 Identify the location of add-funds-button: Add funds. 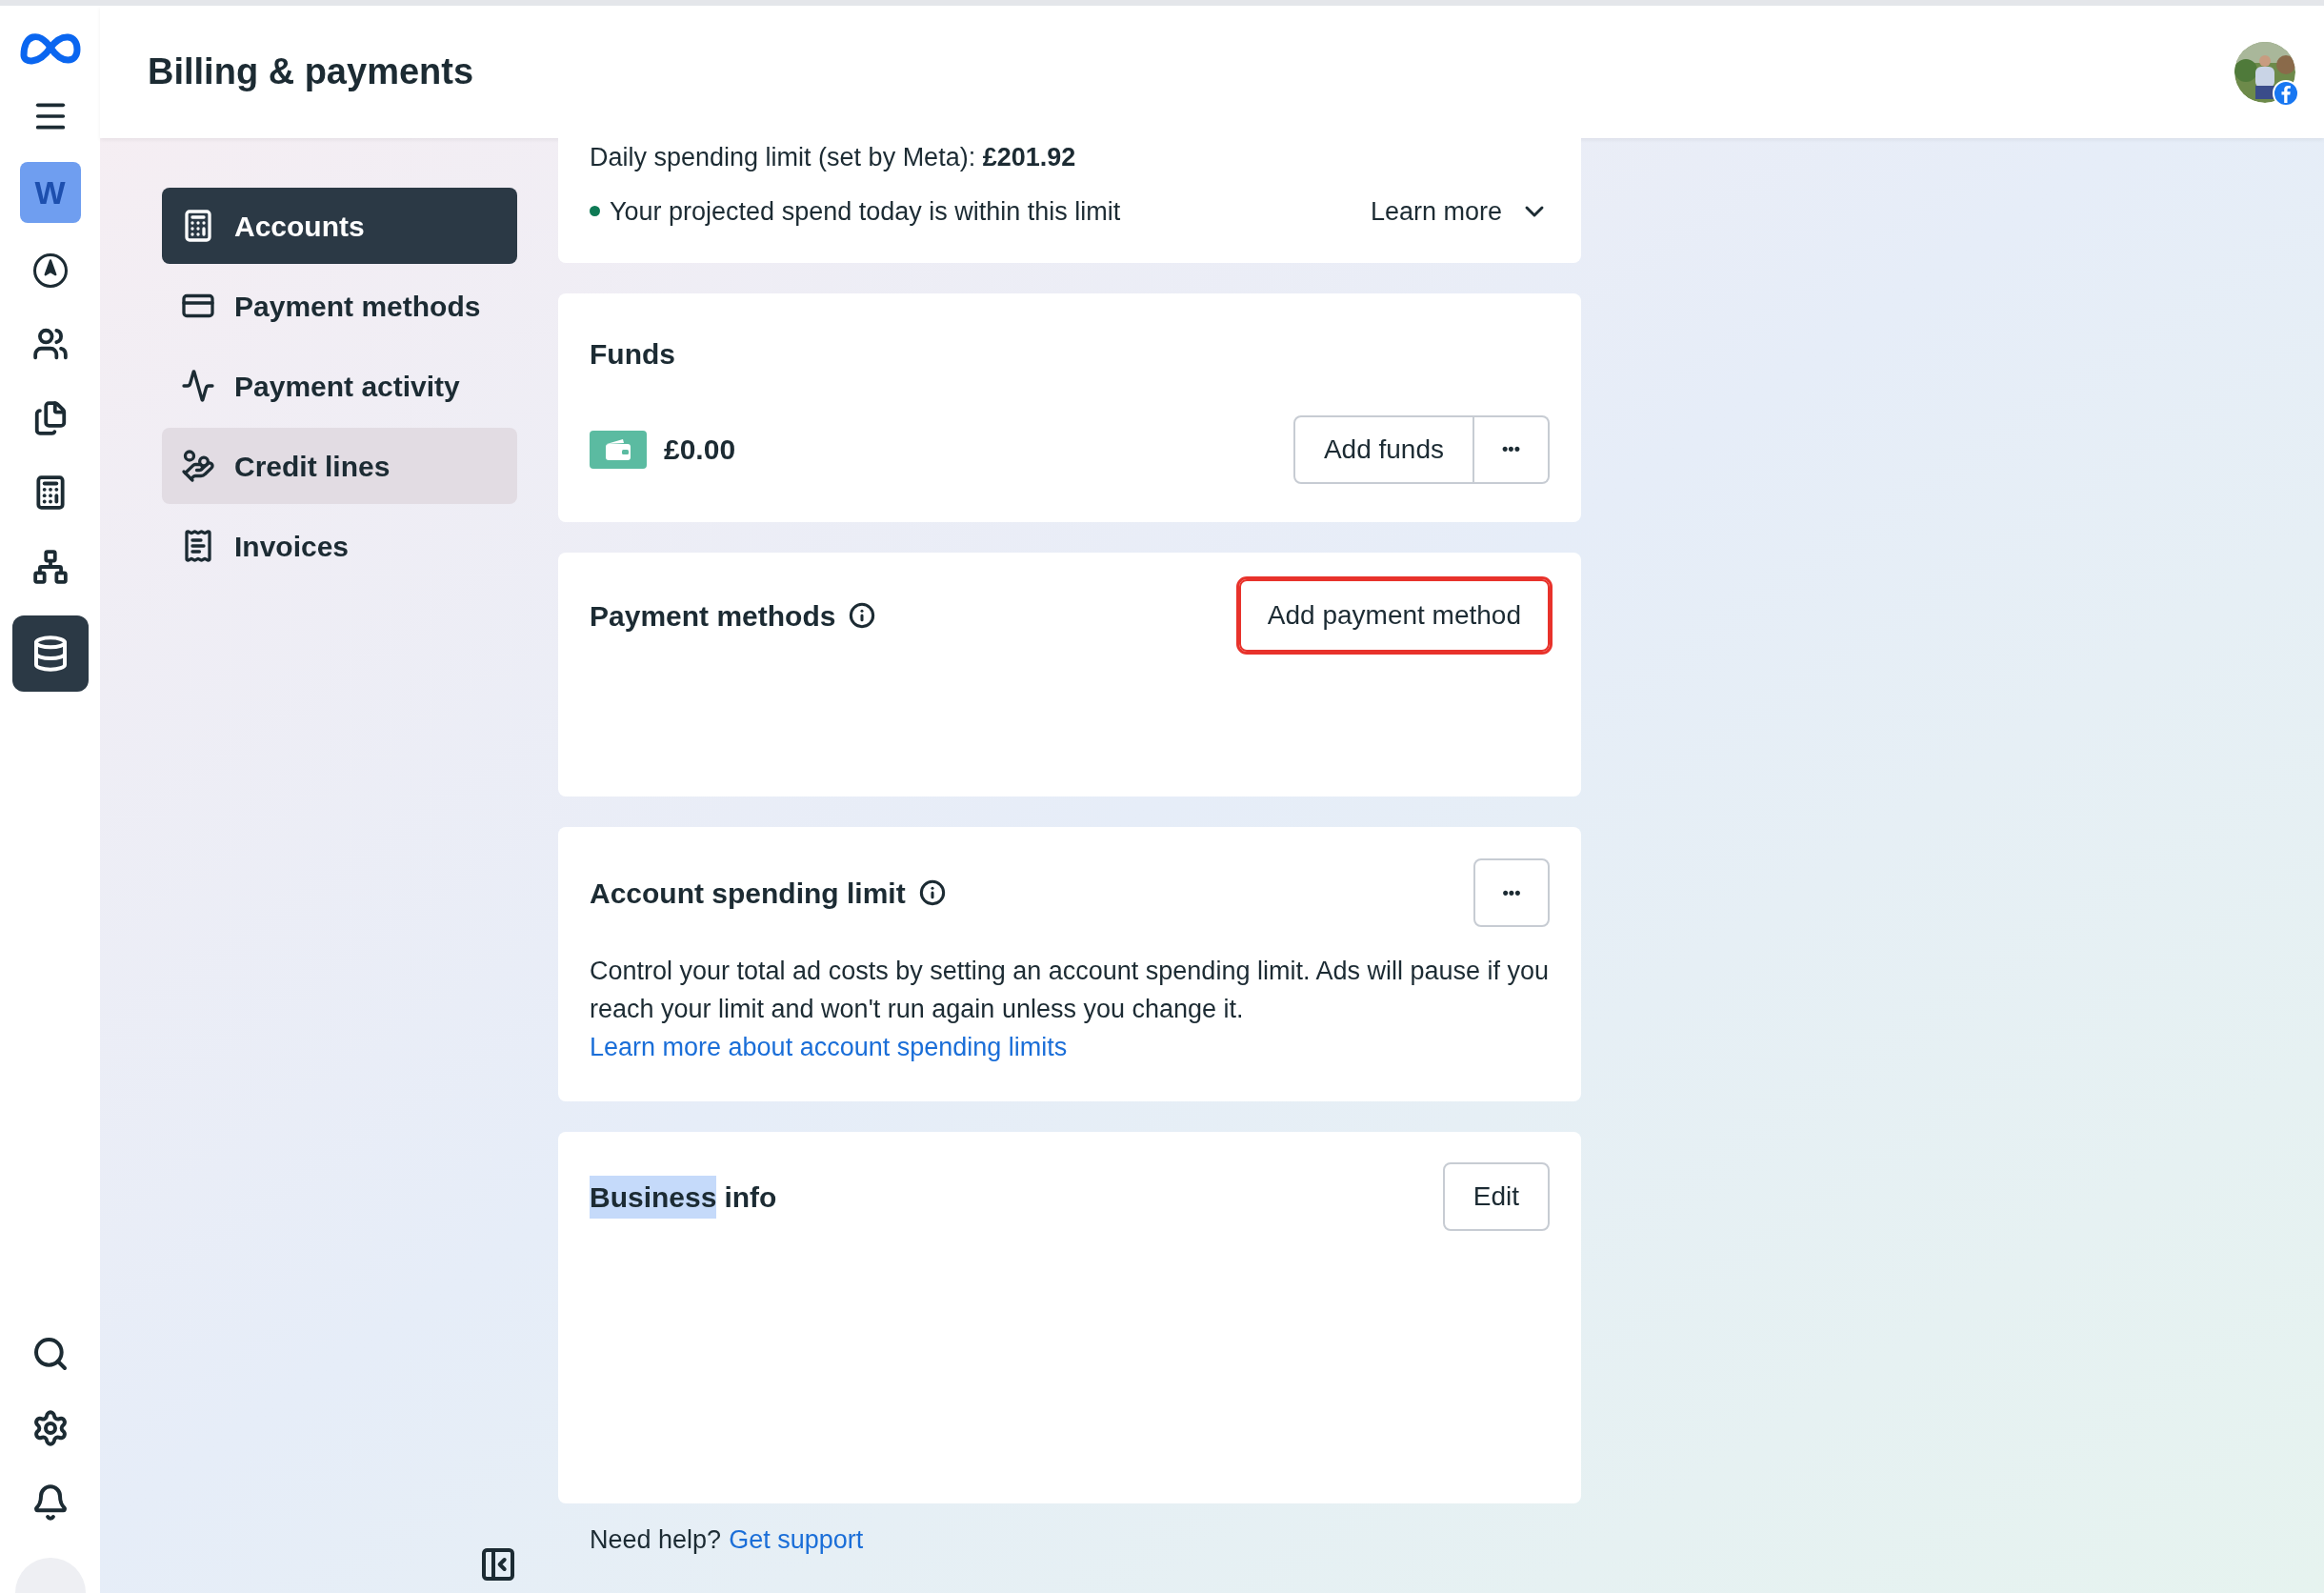
(1383, 449).